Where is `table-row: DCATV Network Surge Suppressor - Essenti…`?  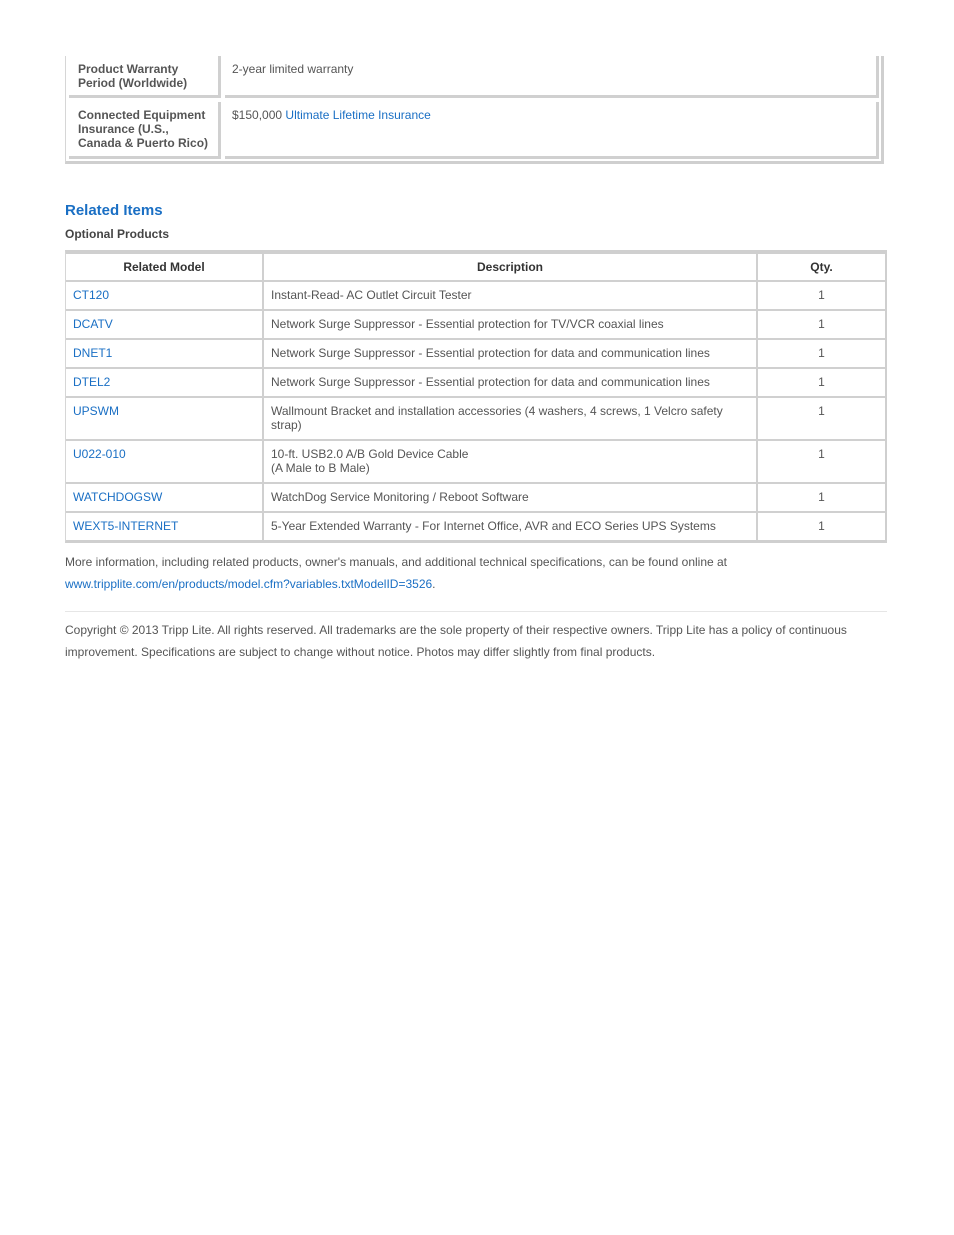 table-row: DCATV Network Surge Suppressor - Essenti… is located at coordinates (475, 325).